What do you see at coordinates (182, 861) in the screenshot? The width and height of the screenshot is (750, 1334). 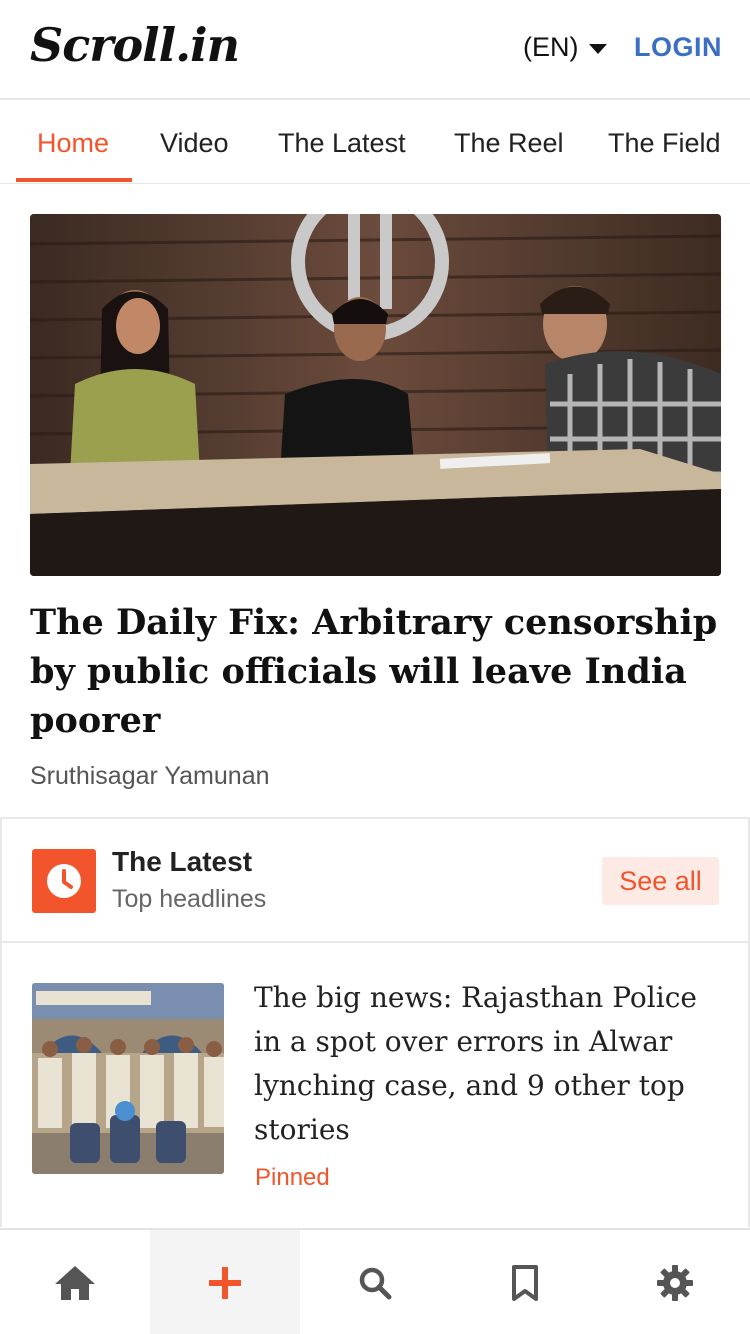 I see `latest-title: The Latest` at bounding box center [182, 861].